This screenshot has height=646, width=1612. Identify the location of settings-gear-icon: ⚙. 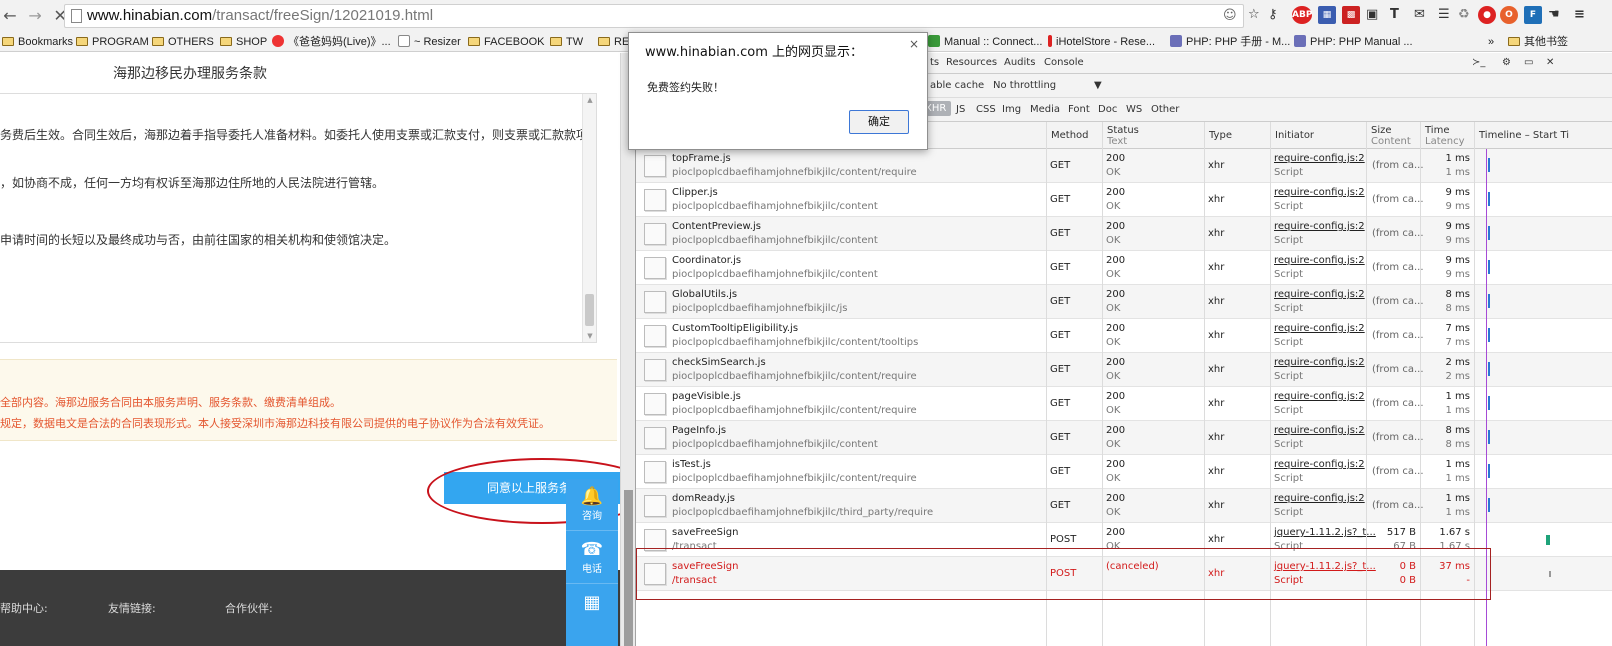
(1506, 62).